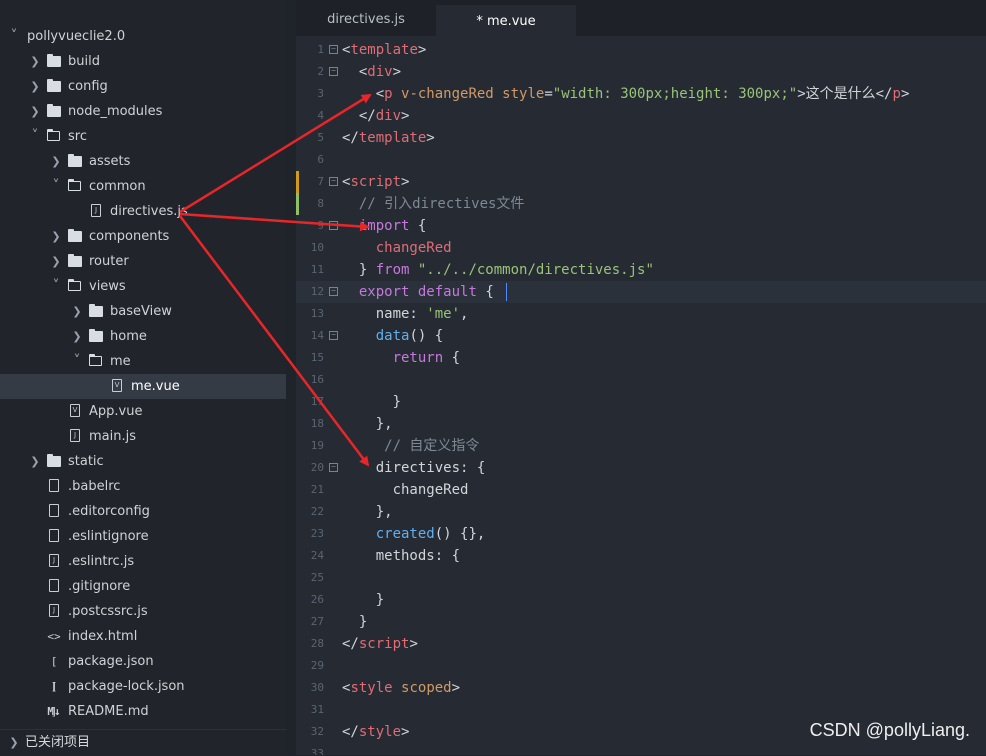 The image size is (986, 756). I want to click on arrow-to-import, so click(274, 222).